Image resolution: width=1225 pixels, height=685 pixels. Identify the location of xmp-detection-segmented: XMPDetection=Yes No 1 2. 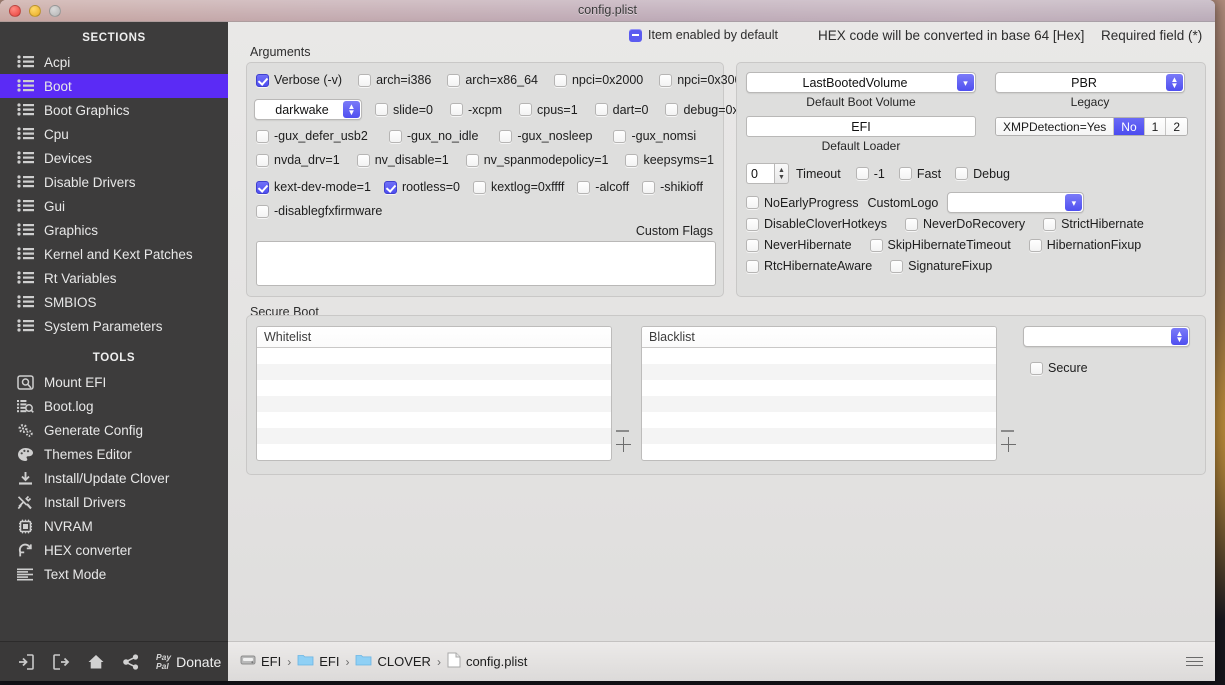
(1092, 126).